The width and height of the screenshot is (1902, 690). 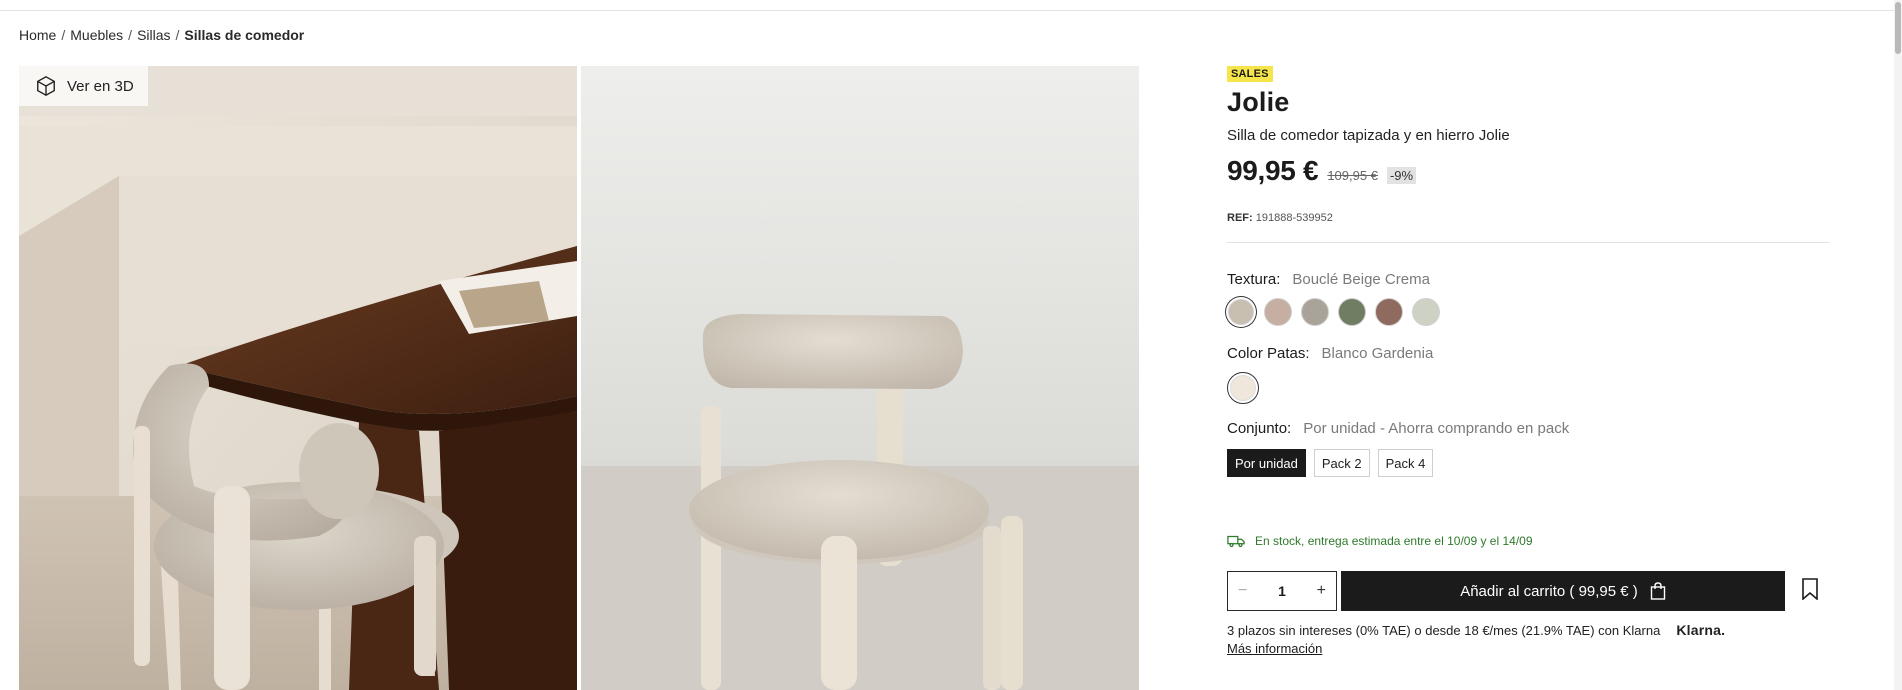 What do you see at coordinates (1436, 428) in the screenshot?
I see `set-value: Por unidad - Ahorra comprando en pack` at bounding box center [1436, 428].